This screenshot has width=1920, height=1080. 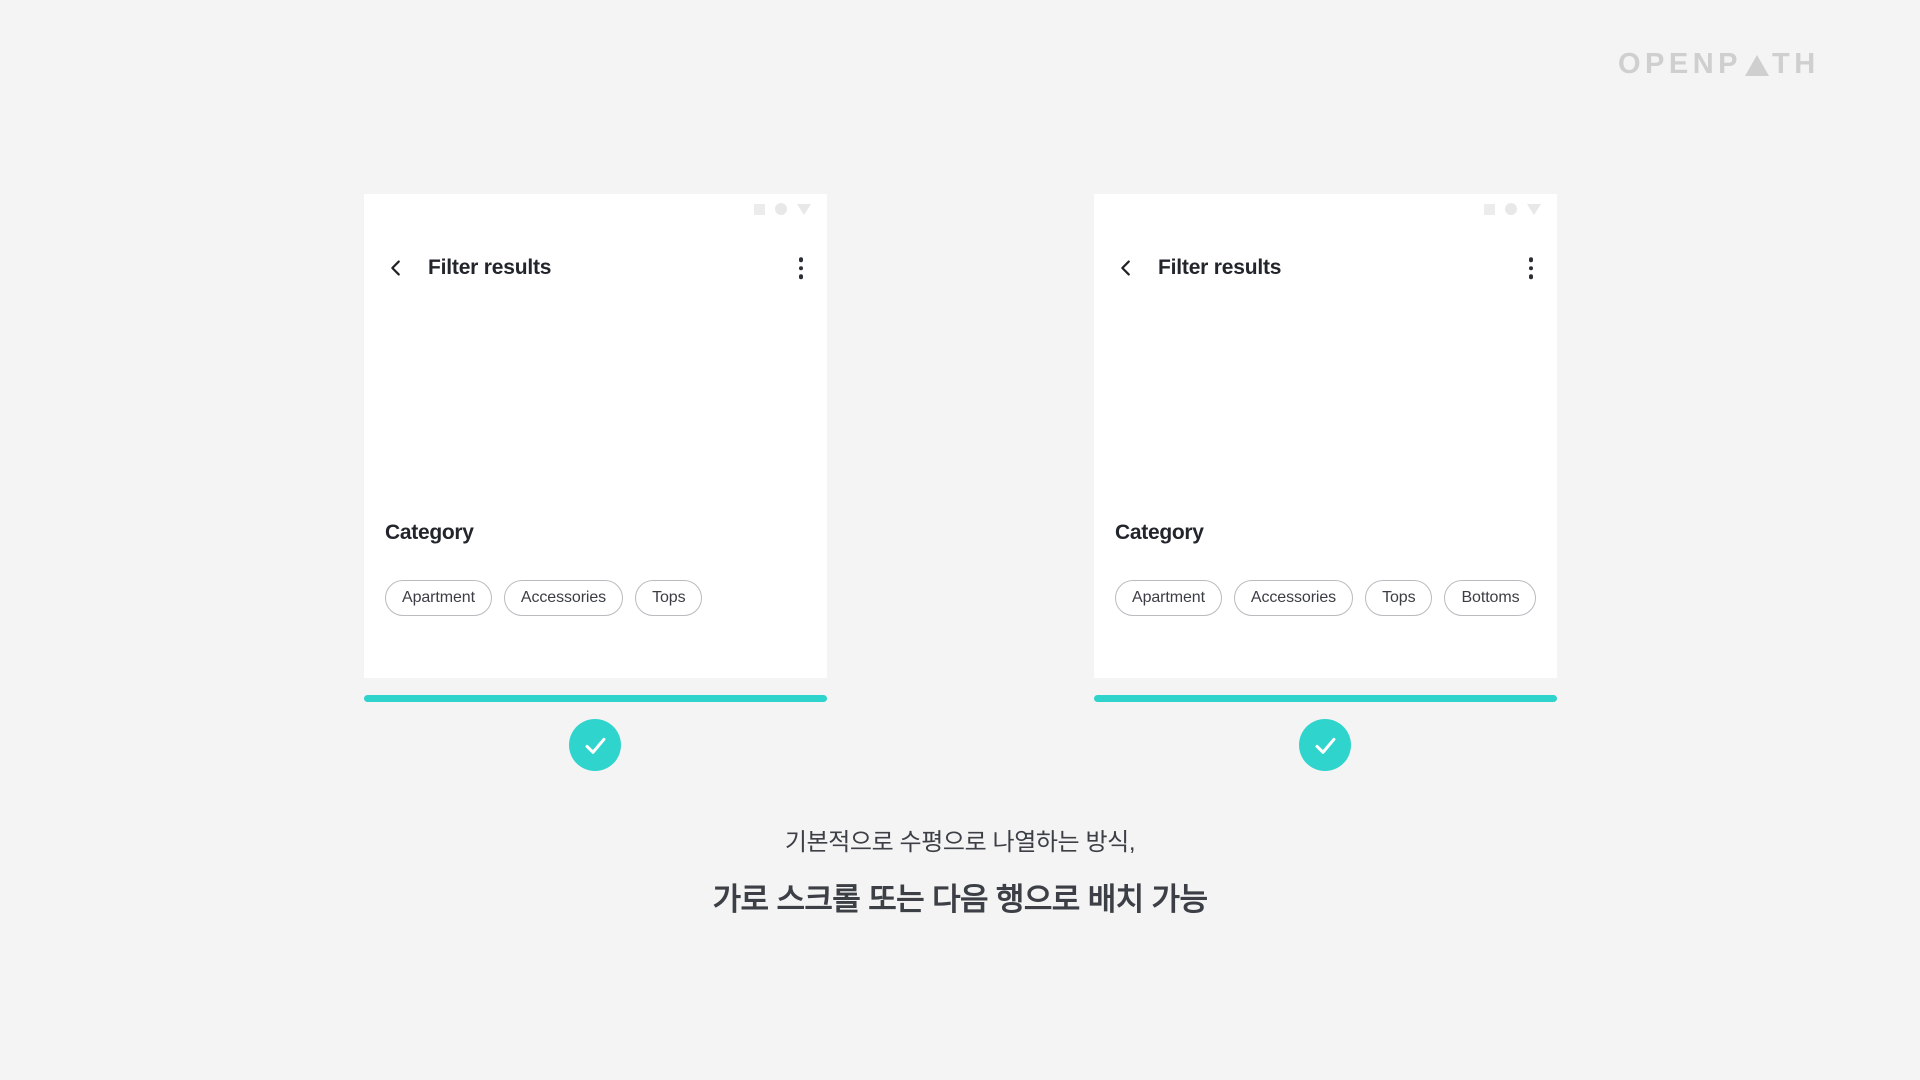 I want to click on approved-badge-right, so click(x=1325, y=745).